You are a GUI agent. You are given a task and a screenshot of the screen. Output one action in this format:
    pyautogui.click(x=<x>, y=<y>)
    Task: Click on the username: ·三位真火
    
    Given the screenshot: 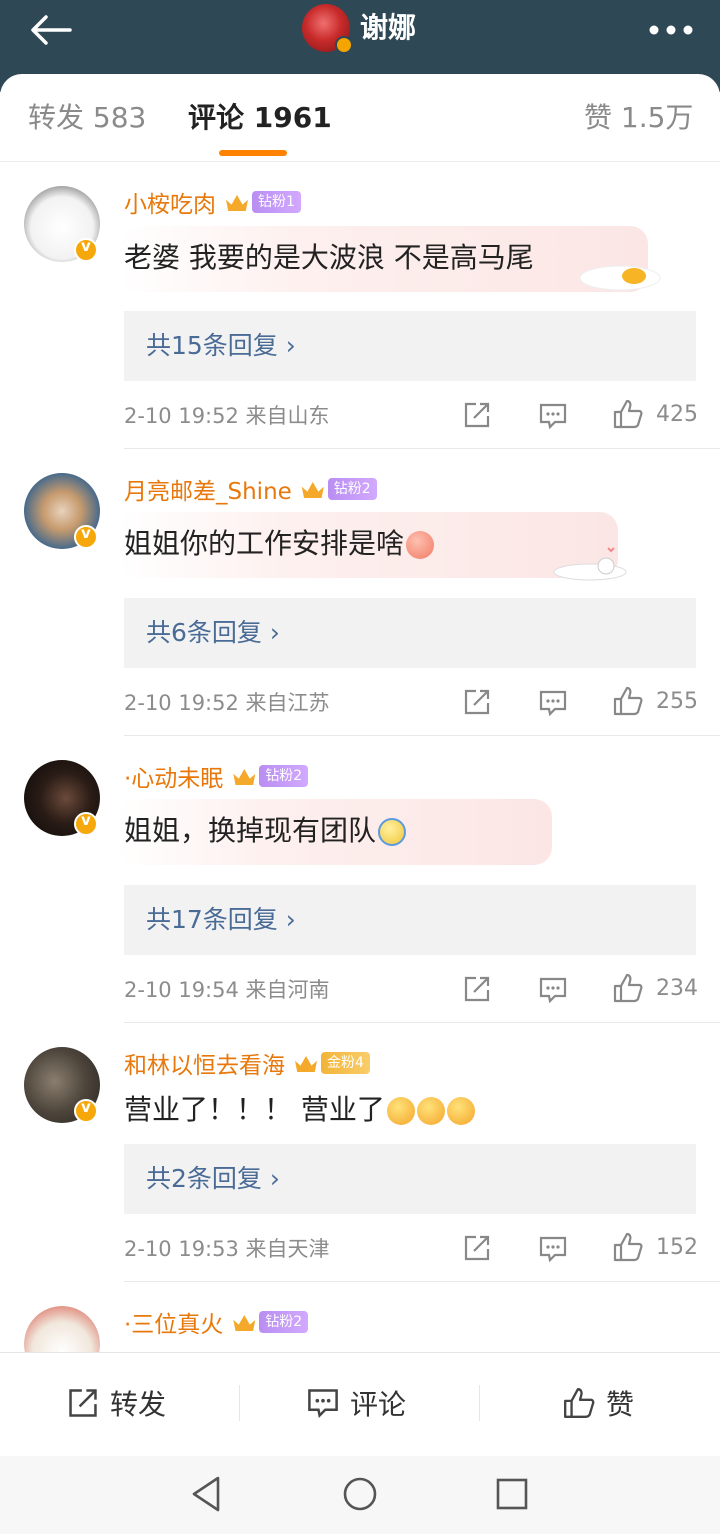 What is the action you would take?
    pyautogui.click(x=173, y=1322)
    